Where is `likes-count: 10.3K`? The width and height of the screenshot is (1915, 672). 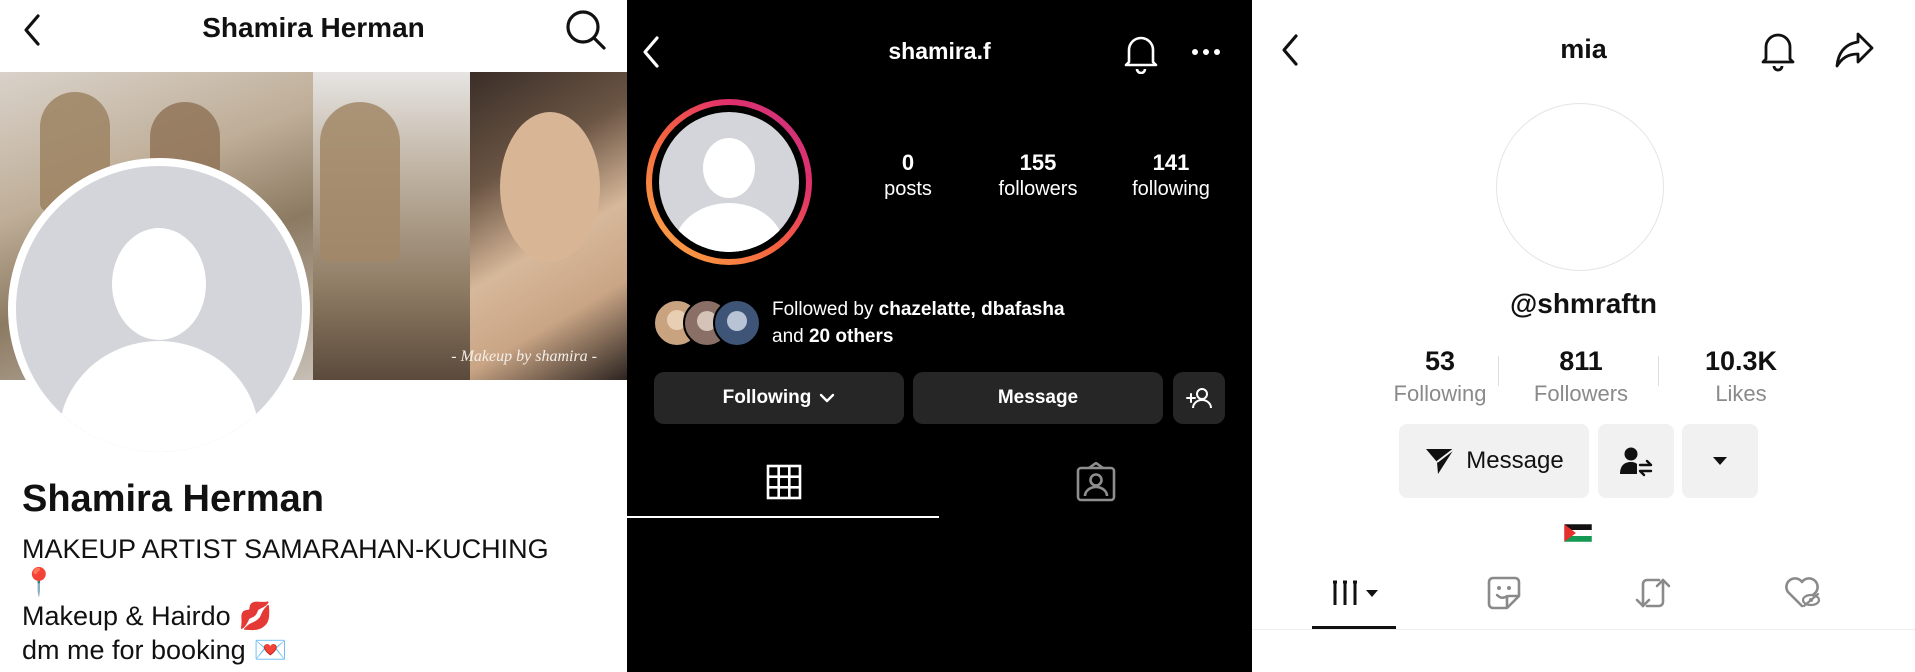 likes-count: 10.3K is located at coordinates (1741, 361).